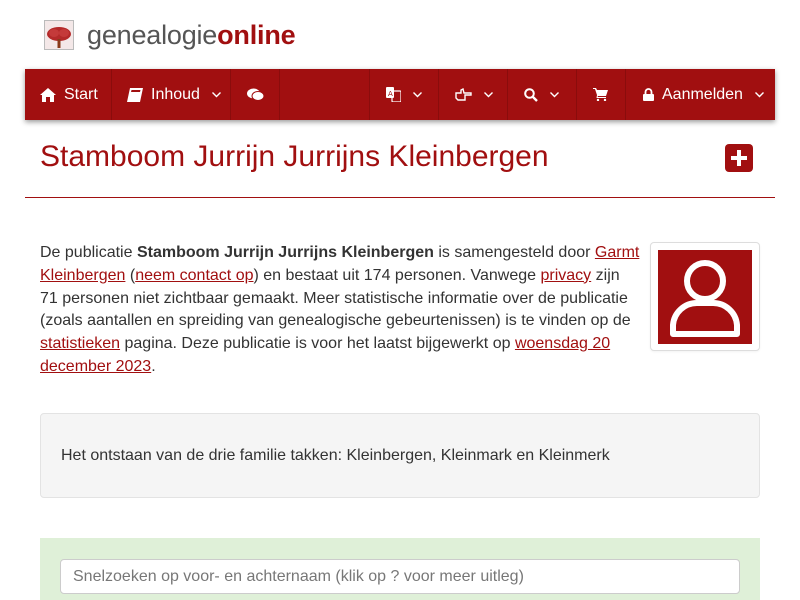  What do you see at coordinates (285, 252) in the screenshot?
I see `publication-name: Stamboom Jurrijn Jurrijns Kleinbergen` at bounding box center [285, 252].